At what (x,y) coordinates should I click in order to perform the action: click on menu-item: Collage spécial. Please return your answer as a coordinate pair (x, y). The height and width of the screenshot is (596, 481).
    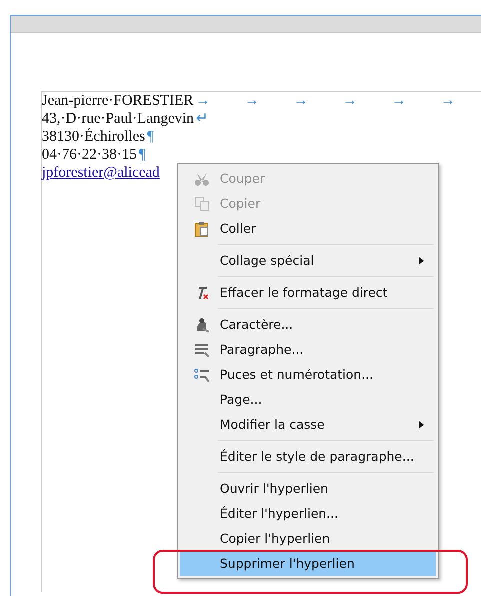
    Looking at the image, I should click on (308, 260).